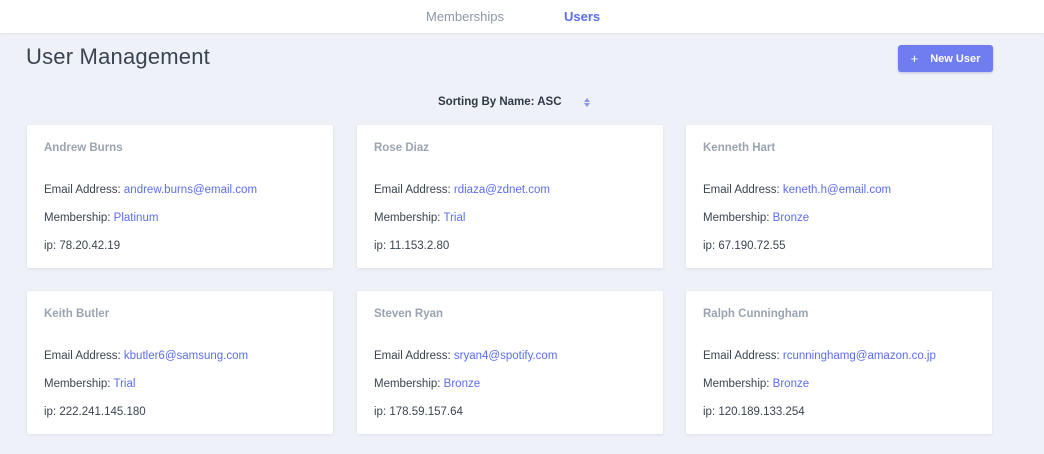  What do you see at coordinates (186, 356) in the screenshot?
I see `email-link: kbutler6@samsung.com` at bounding box center [186, 356].